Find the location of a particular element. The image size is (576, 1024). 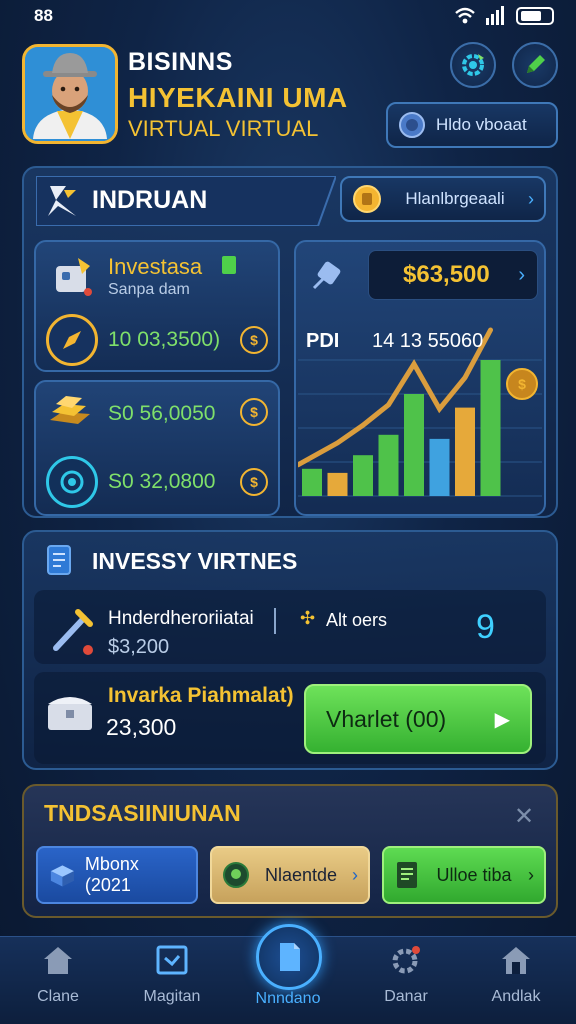

transaction-title: TNDSASIINIUNAN is located at coordinates (142, 813).